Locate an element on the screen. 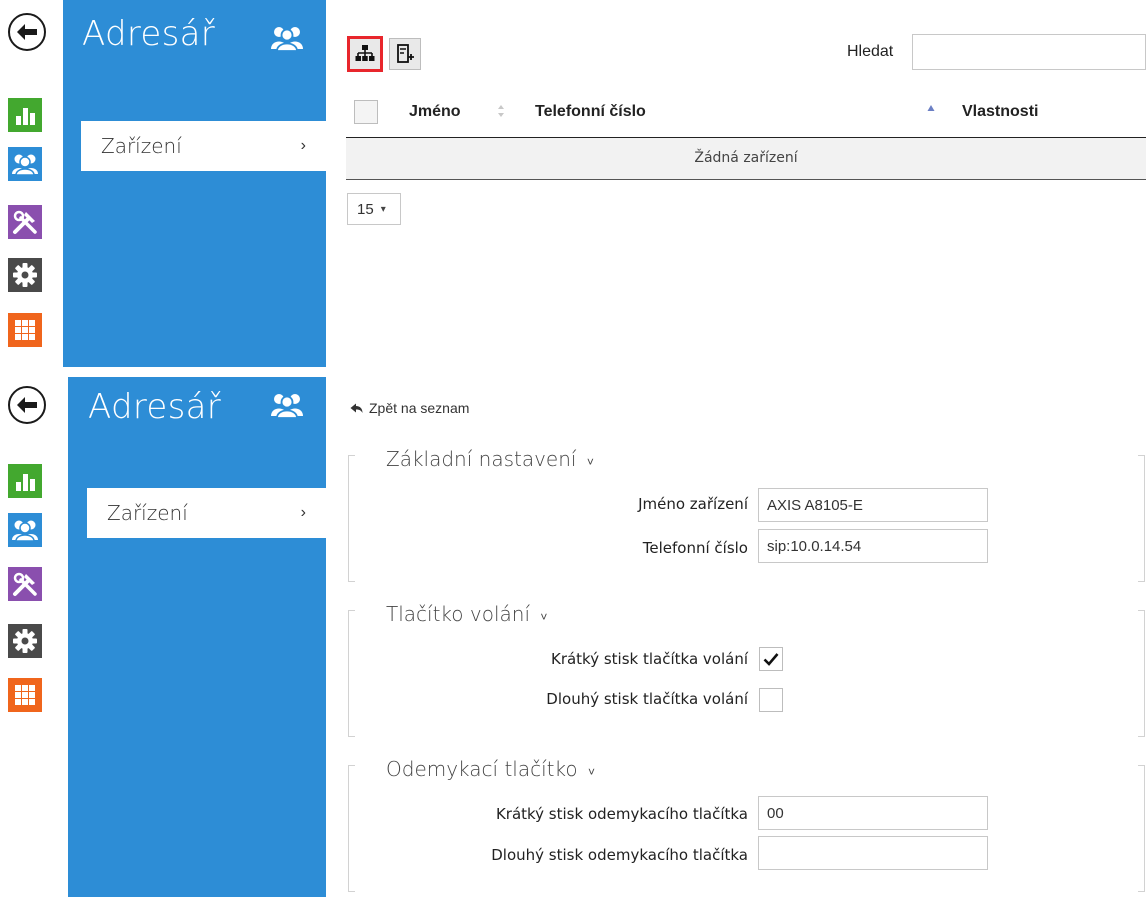  column-header-phone: Telefonní číslo is located at coordinates (590, 112).